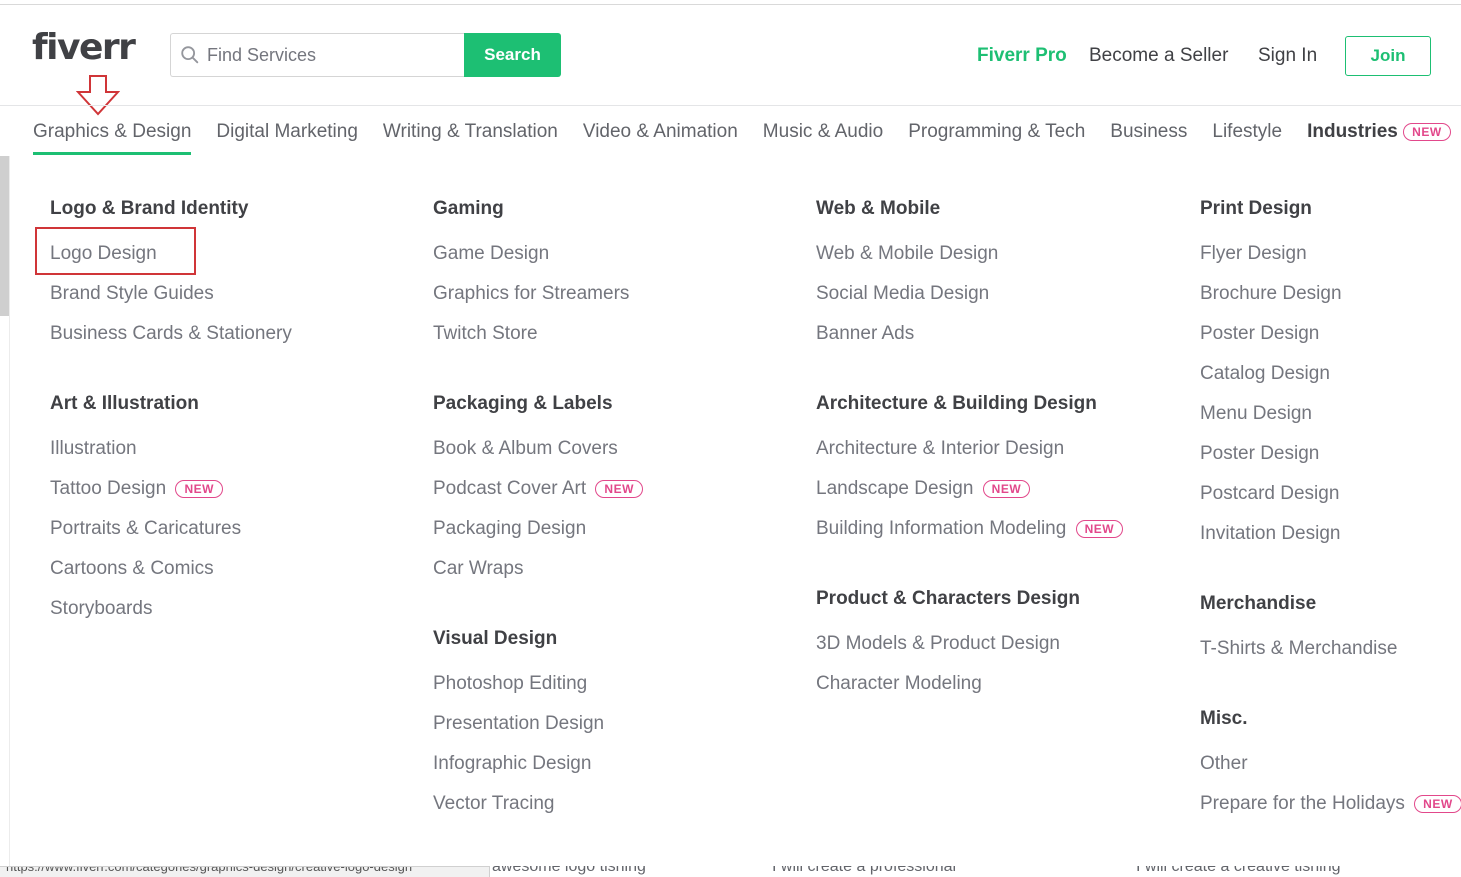 The height and width of the screenshot is (877, 1461). I want to click on fiverr-pro-link: Fiverr Pro, so click(1022, 56).